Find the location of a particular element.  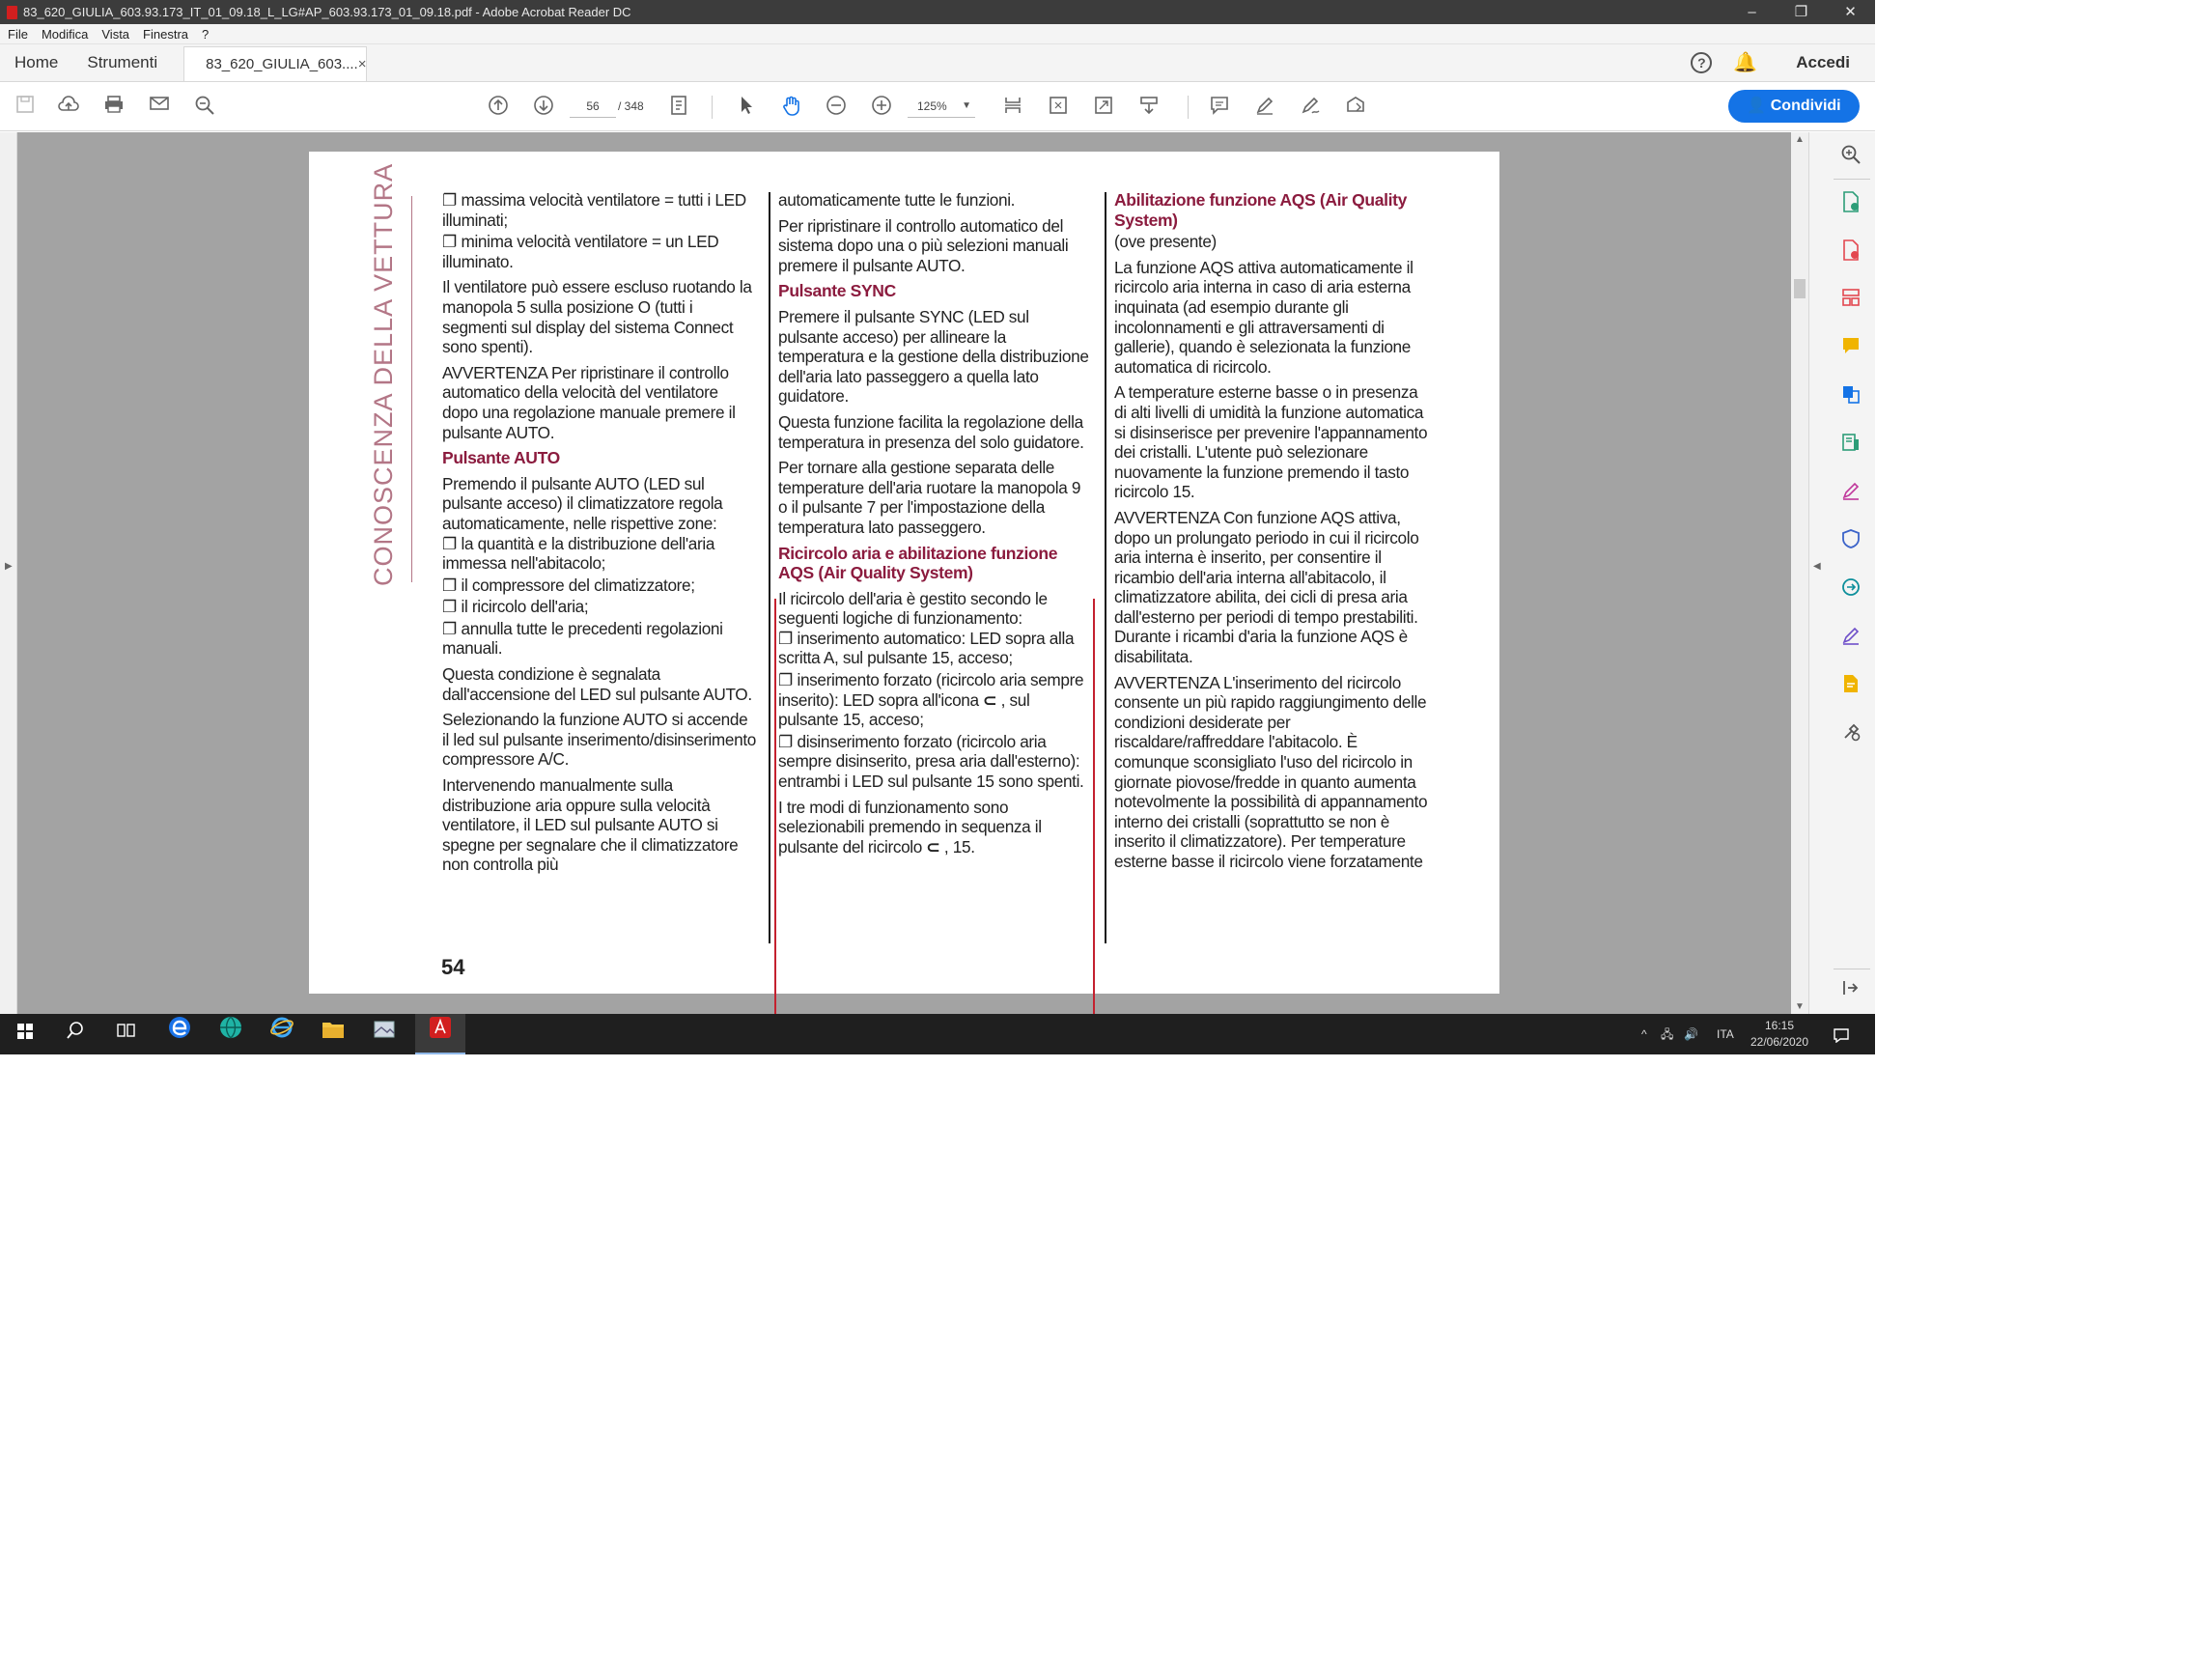

zoom-out-icon is located at coordinates (837, 106).